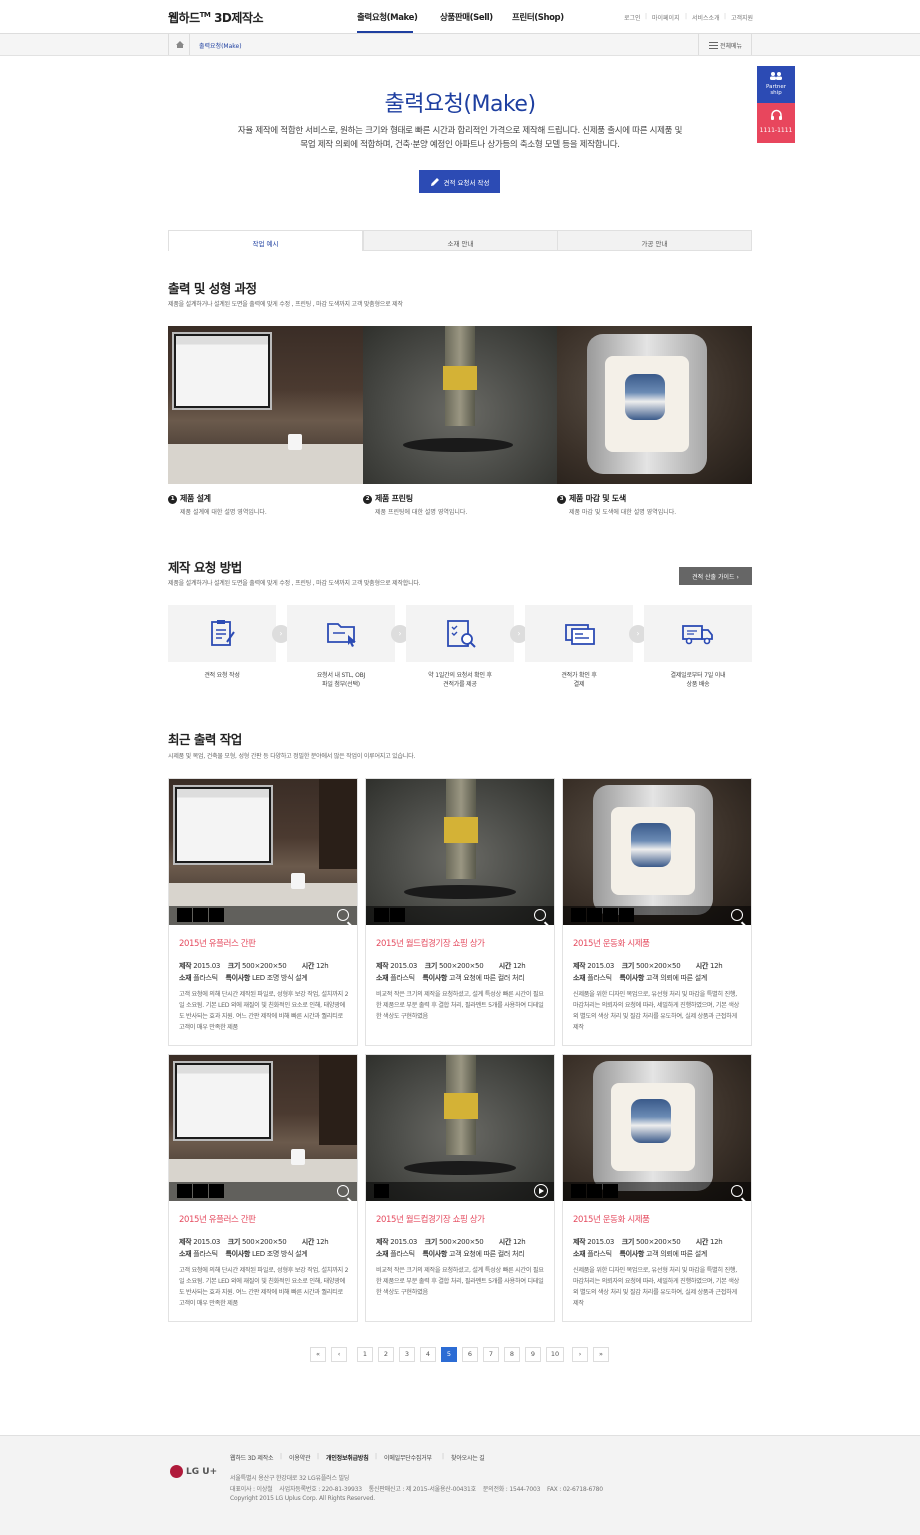 Image resolution: width=920 pixels, height=1535 pixels. What do you see at coordinates (205, 739) in the screenshot?
I see `recent-title: 최근 출력 작업` at bounding box center [205, 739].